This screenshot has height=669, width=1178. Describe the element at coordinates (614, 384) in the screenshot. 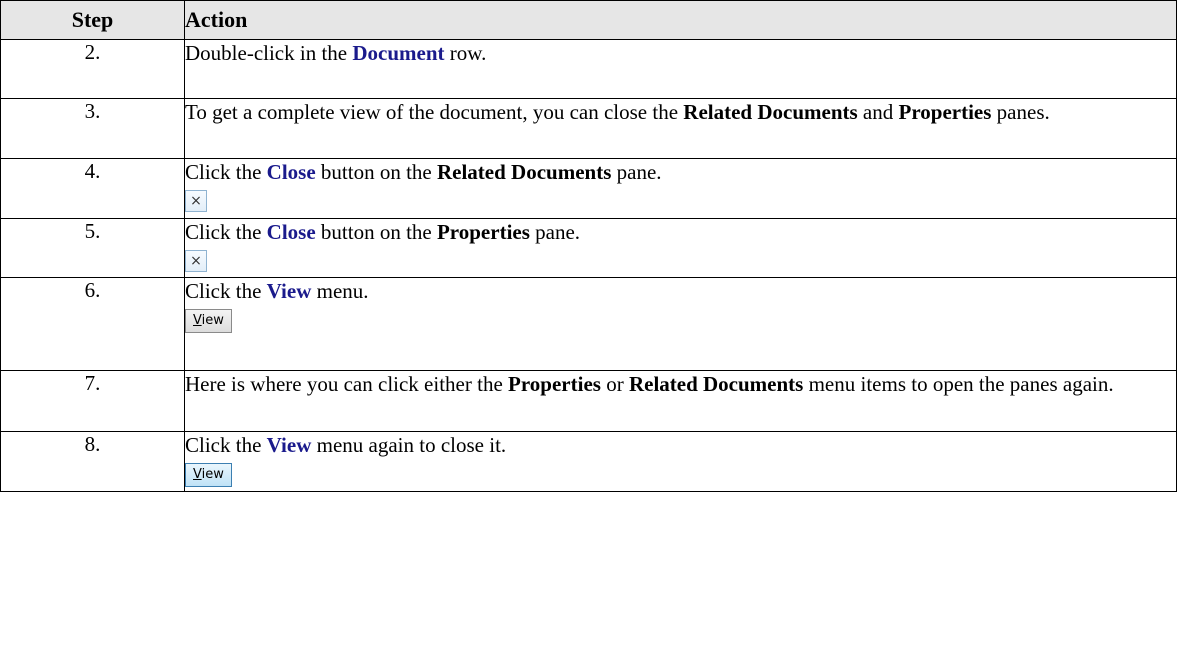

I see `action-text: or` at that location.